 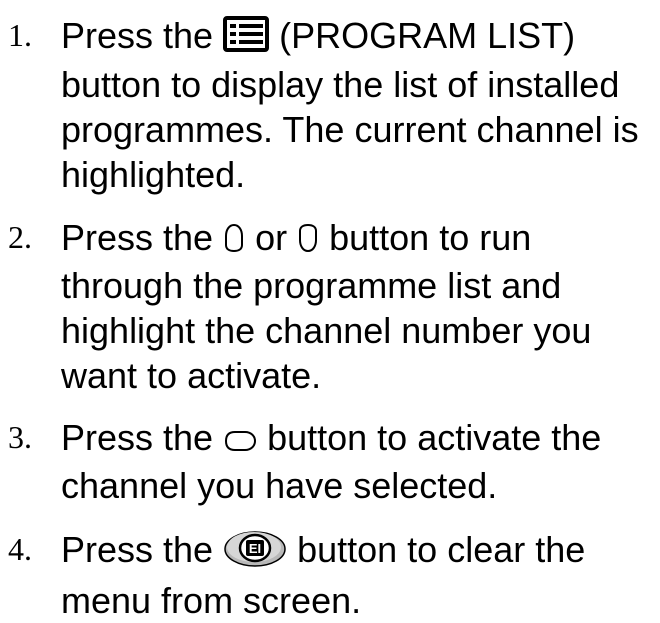 I want to click on svg-text: EI, so click(x=255, y=548).